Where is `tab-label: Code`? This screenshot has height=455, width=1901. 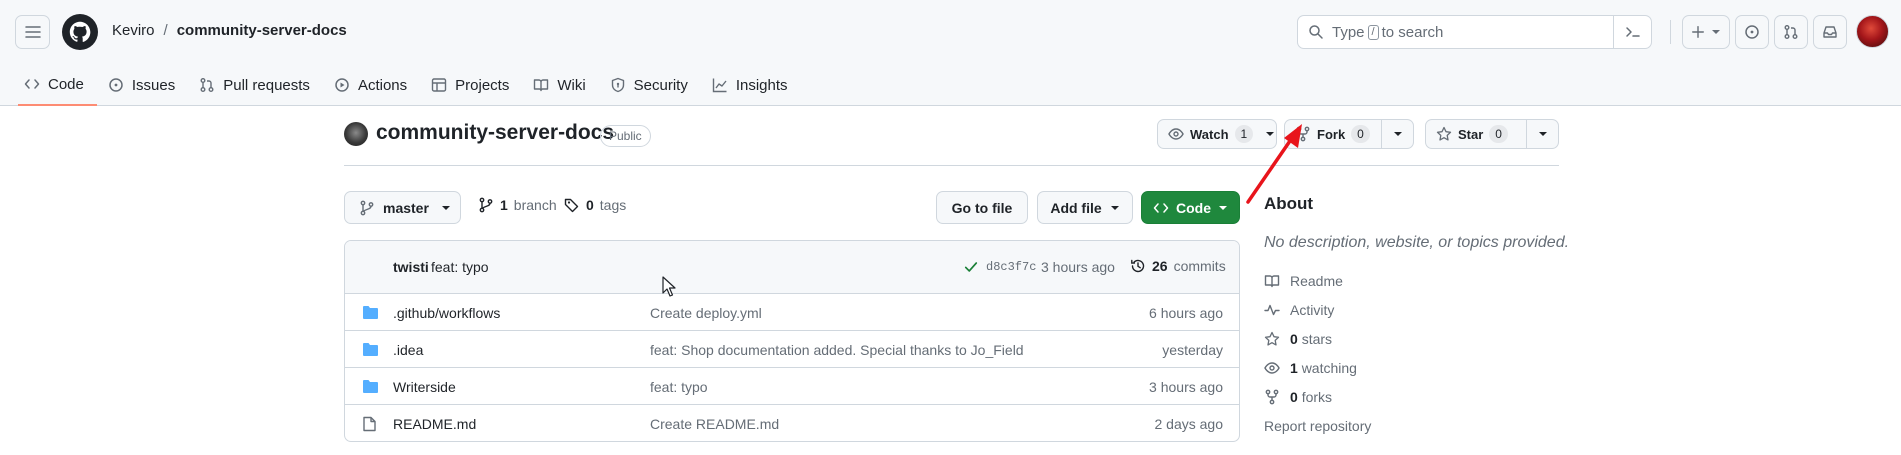
tab-label: Code is located at coordinates (66, 84).